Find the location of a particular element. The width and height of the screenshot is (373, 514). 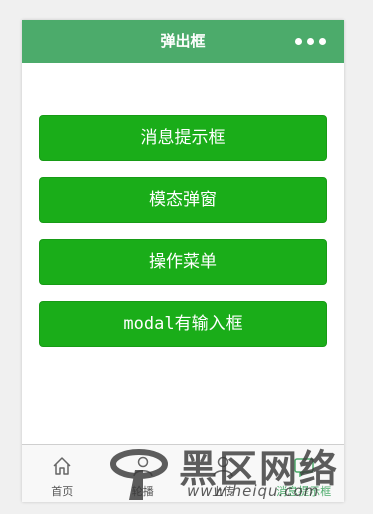

tab-label: 上传 is located at coordinates (223, 491).